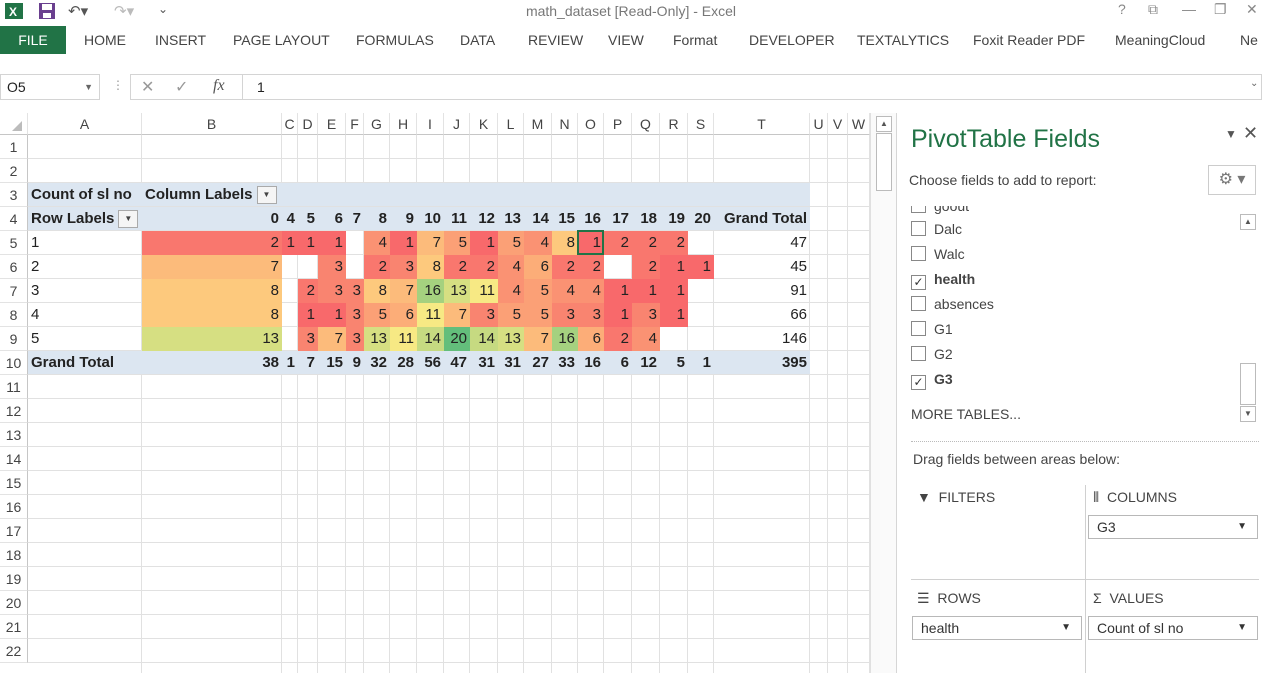 The image size is (1262, 673). I want to click on column-header-e: E, so click(332, 124).